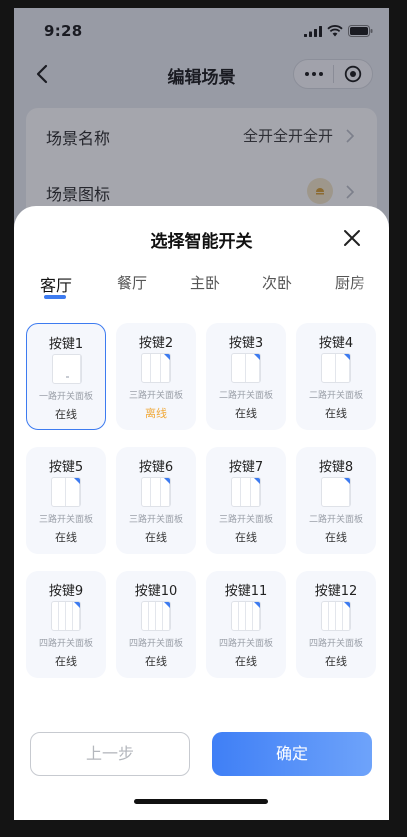 The height and width of the screenshot is (837, 407). What do you see at coordinates (156, 343) in the screenshot?
I see `switch-name: 按键2` at bounding box center [156, 343].